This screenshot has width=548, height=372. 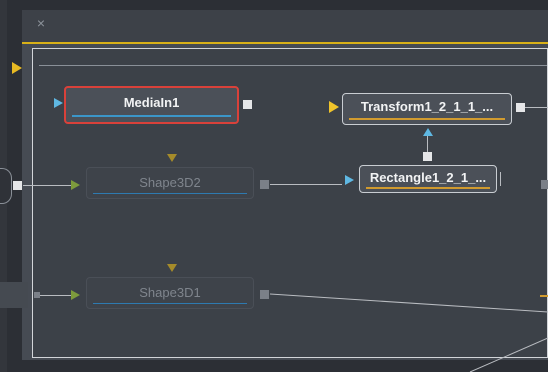 I want to click on close-icon: ×, so click(x=41, y=23).